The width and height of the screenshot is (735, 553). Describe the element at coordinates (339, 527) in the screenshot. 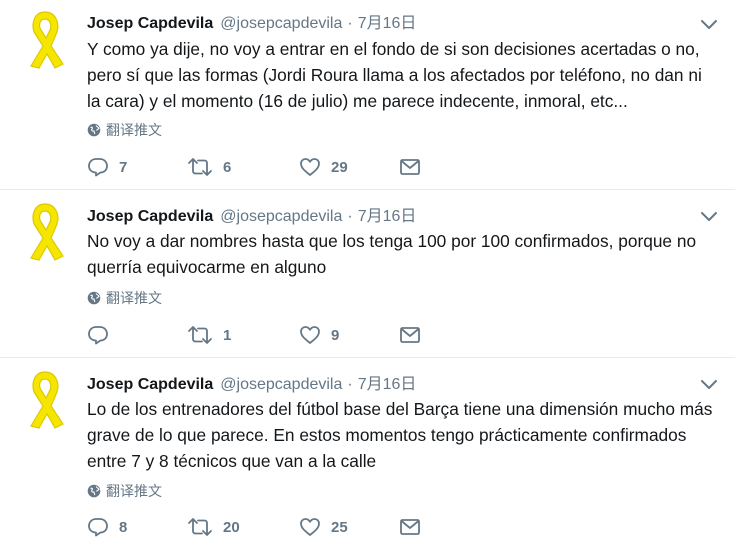

I see `like-count: 25` at that location.